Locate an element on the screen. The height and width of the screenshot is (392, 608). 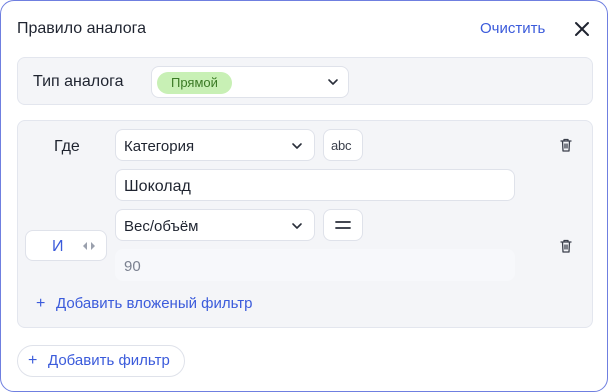
add-nested-filter-button: + Добавить вложеный фильтр is located at coordinates (144, 304).